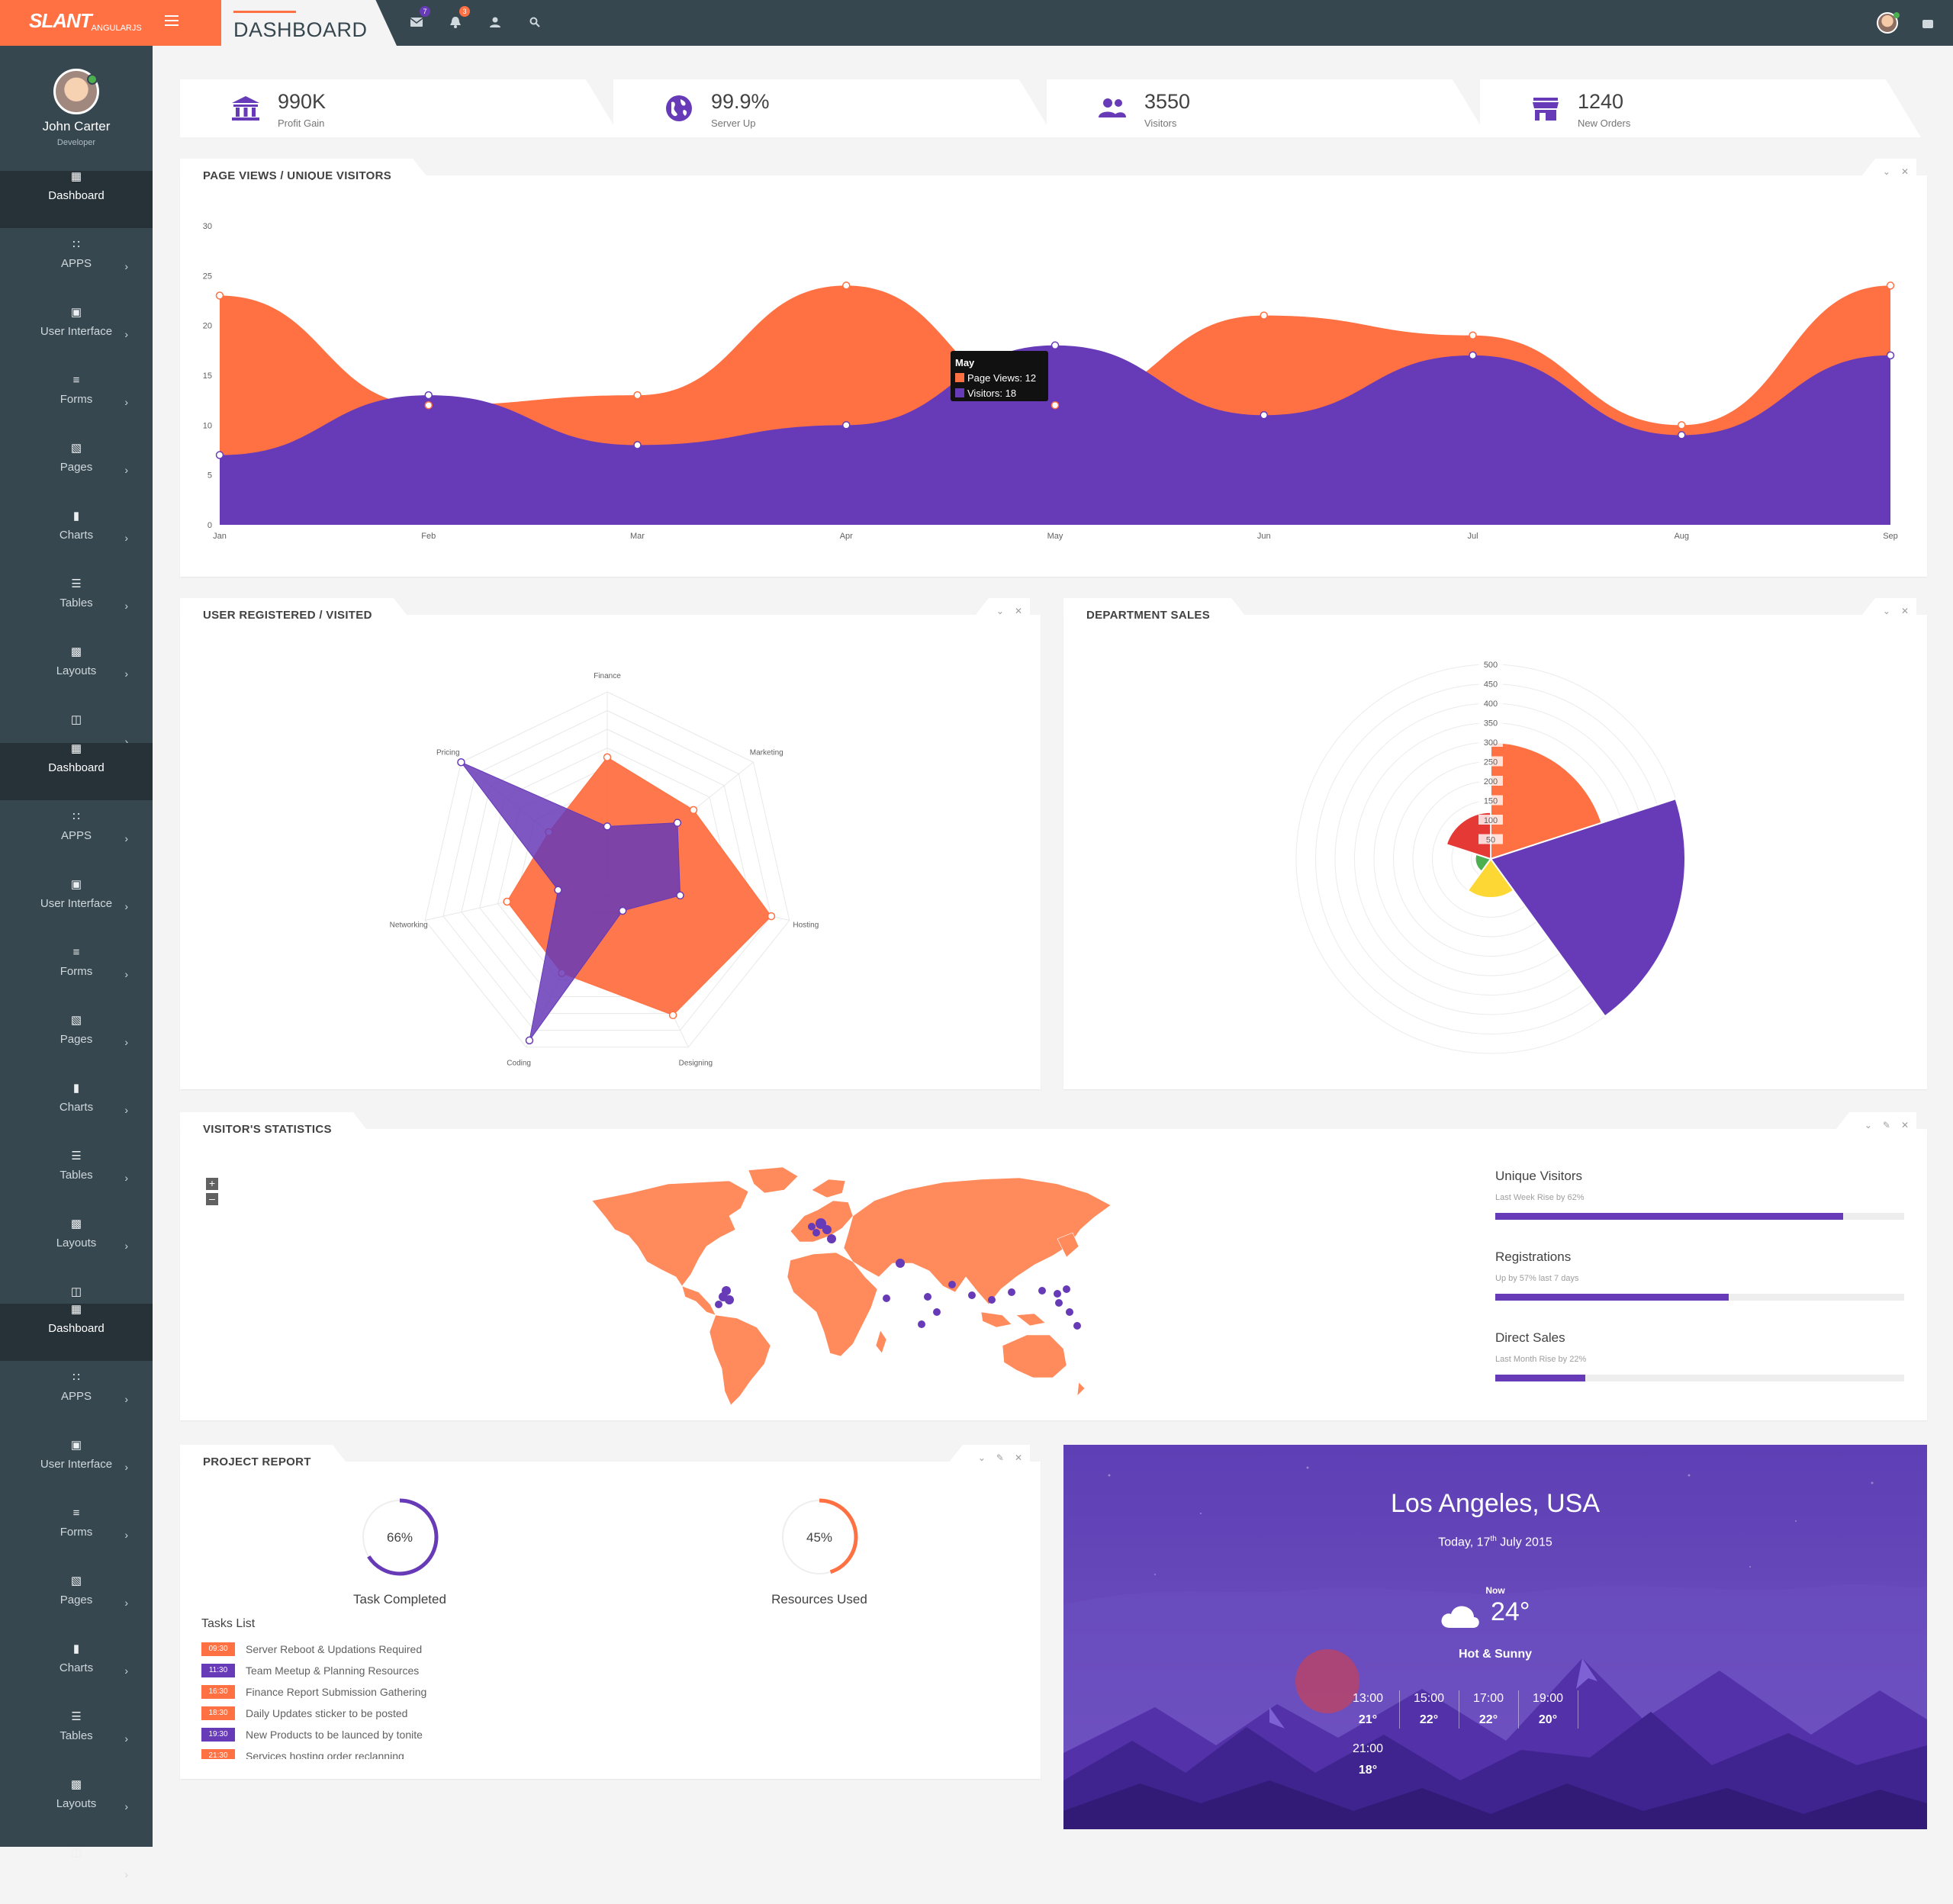  What do you see at coordinates (212, 1199) in the screenshot?
I see `map-zoom-out-button: –` at bounding box center [212, 1199].